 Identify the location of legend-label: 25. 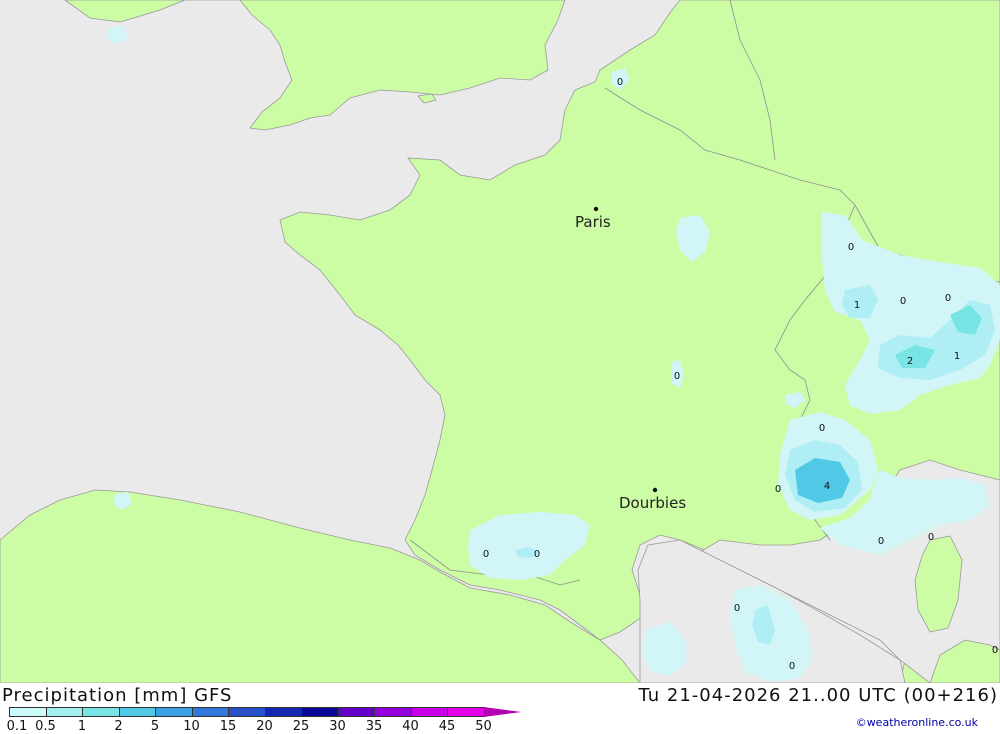
(301, 726).